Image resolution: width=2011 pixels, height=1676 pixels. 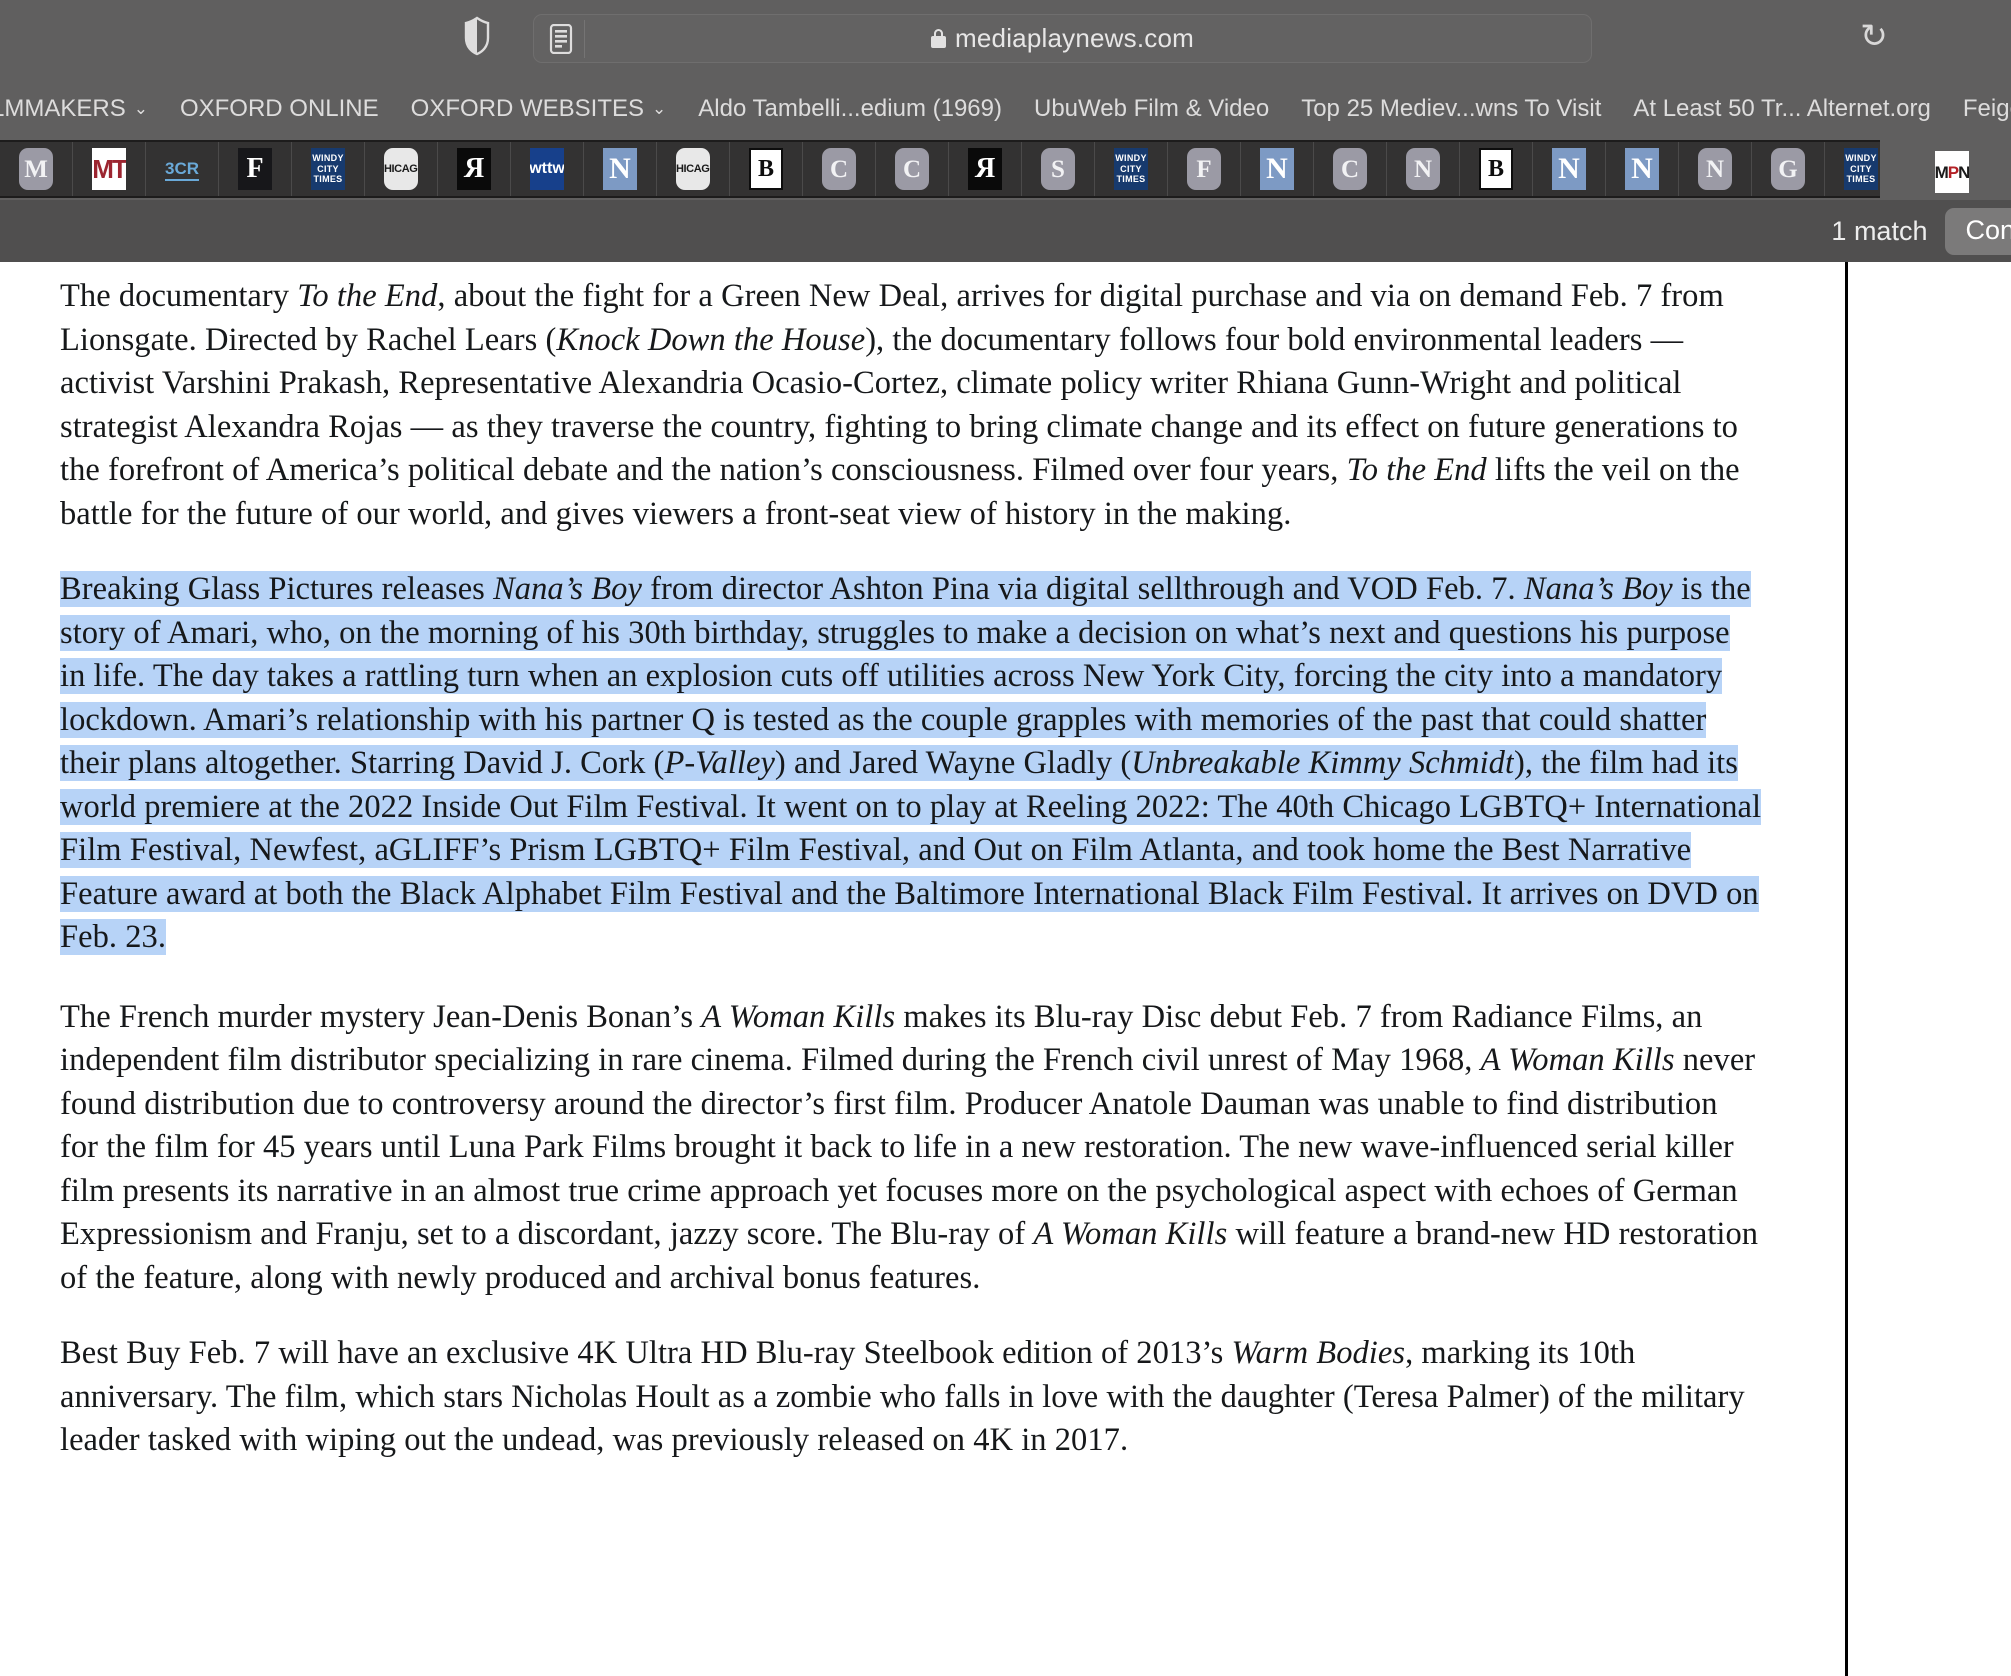 I want to click on favicon-n-blue-1: N, so click(x=620, y=169).